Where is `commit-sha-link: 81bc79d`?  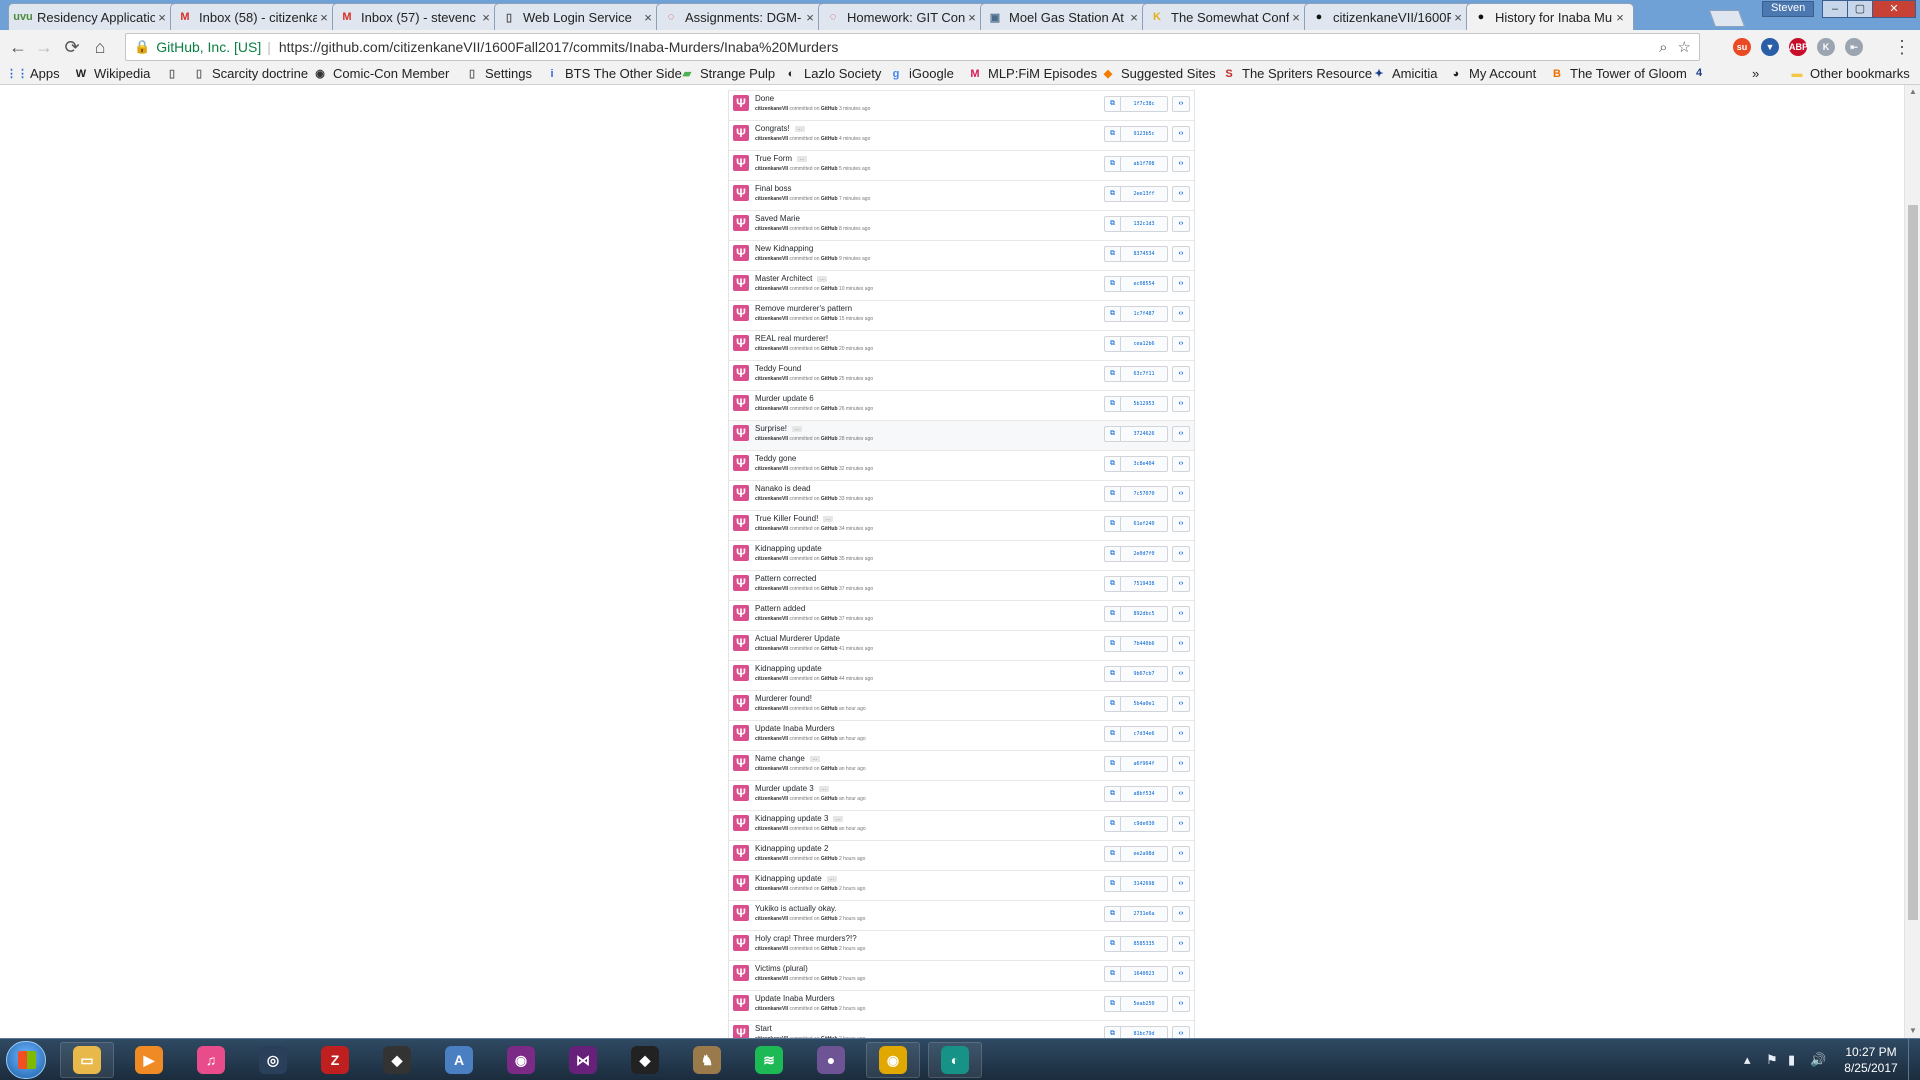 commit-sha-link: 81bc79d is located at coordinates (1144, 1032).